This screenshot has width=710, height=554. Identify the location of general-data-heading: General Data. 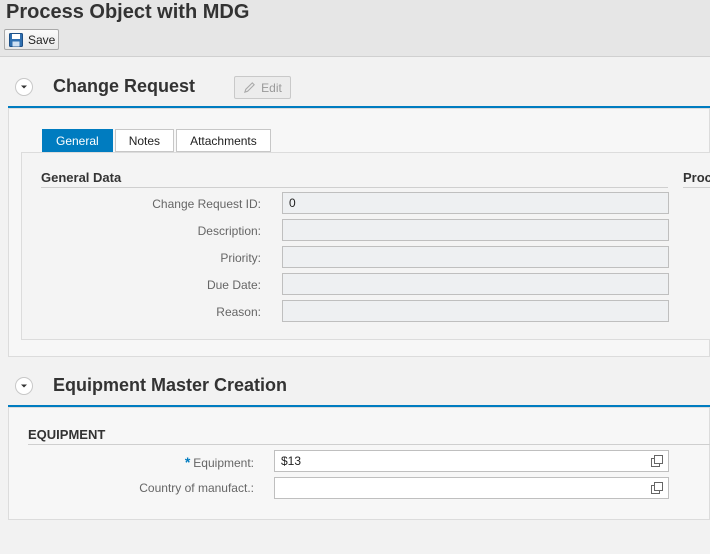
(81, 177).